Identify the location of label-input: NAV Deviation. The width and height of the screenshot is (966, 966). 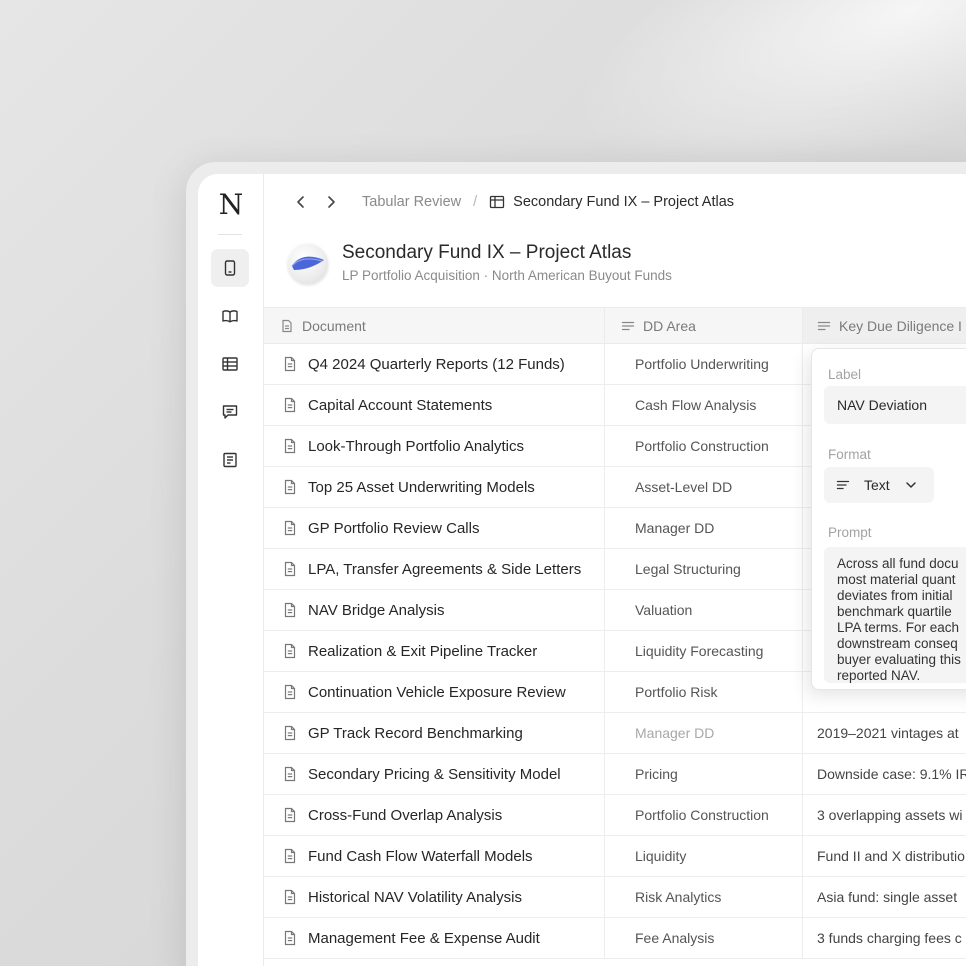
(895, 405).